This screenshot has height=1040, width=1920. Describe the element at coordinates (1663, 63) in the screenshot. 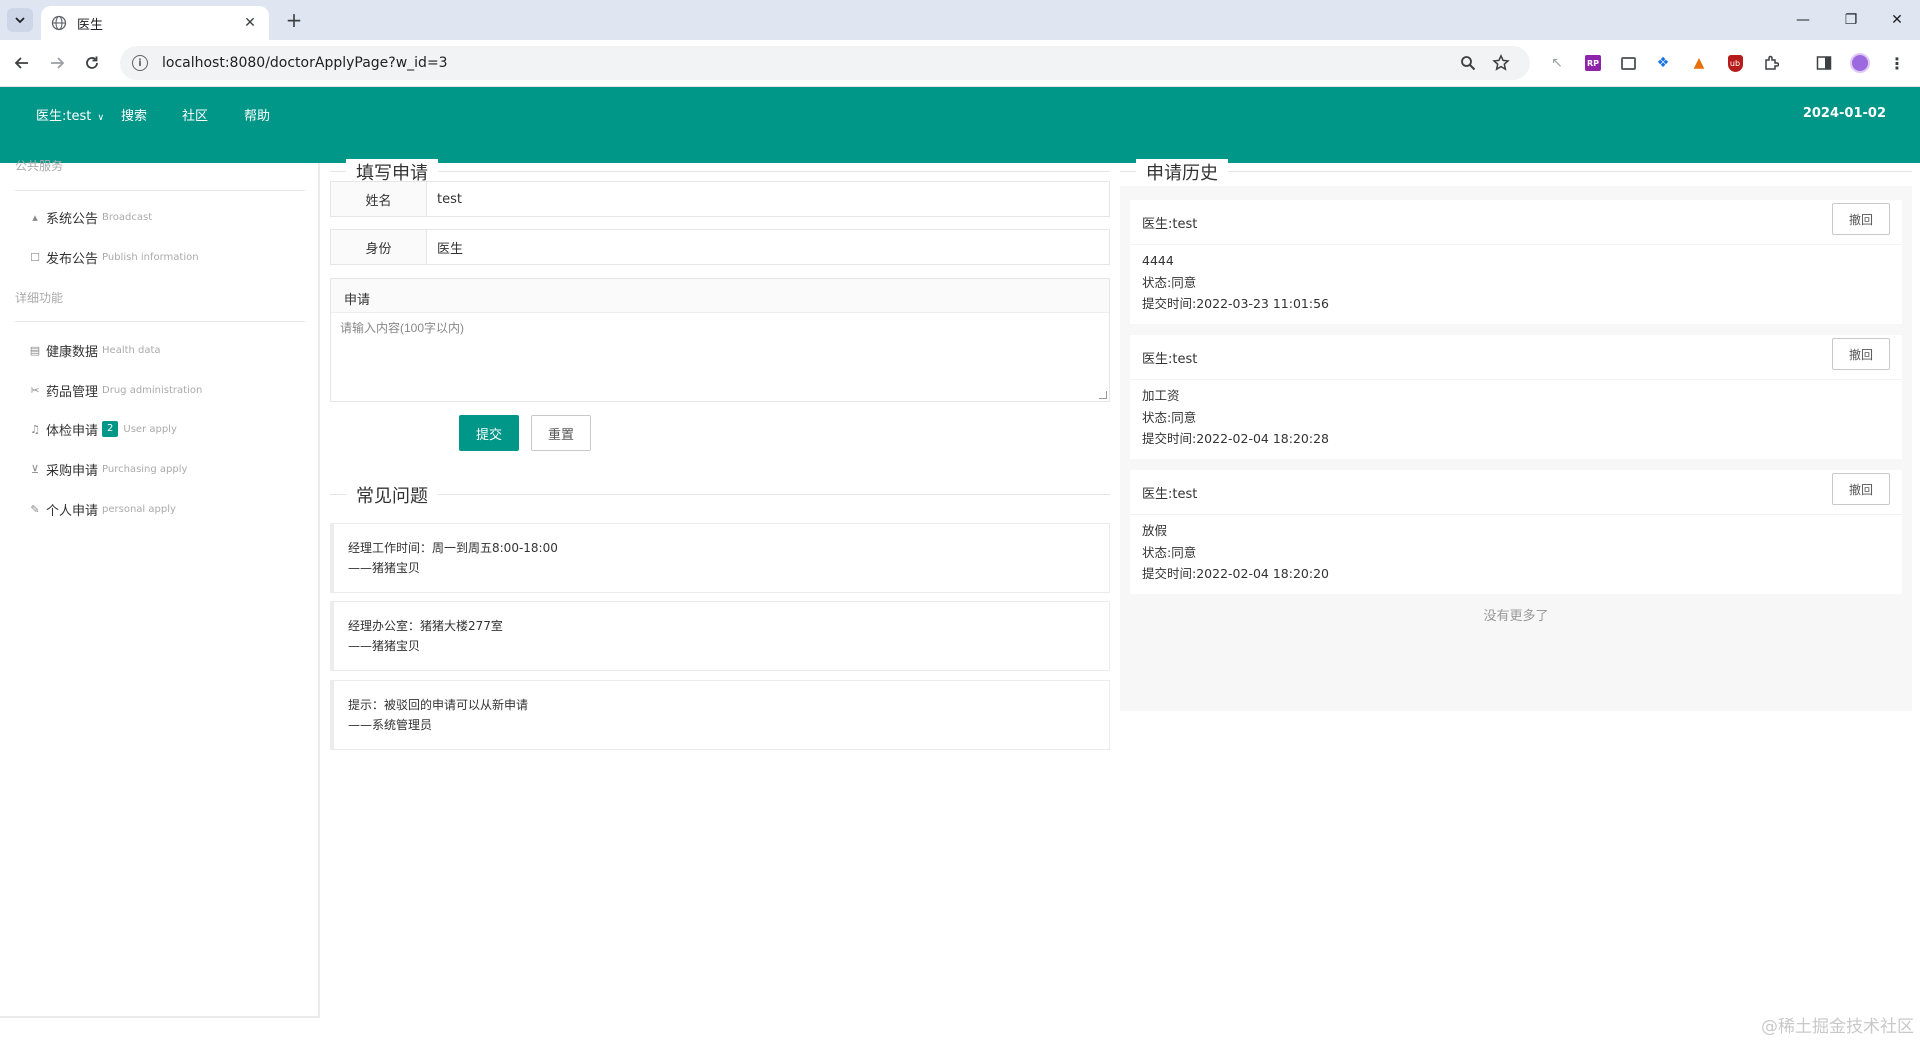

I see `extension-layers-icon: ❖` at that location.